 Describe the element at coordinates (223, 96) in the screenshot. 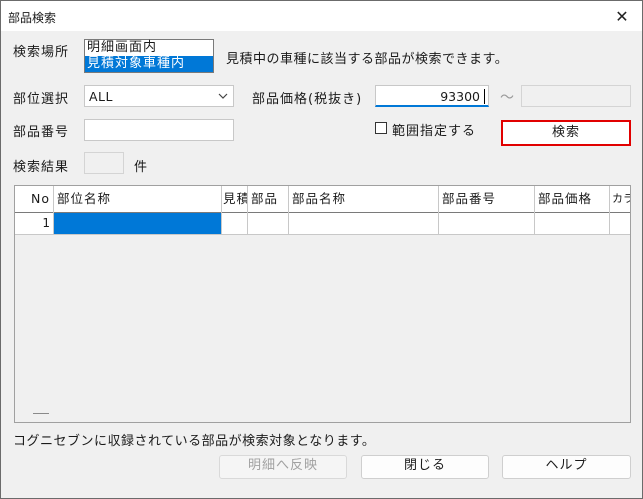

I see `chevron-down-icon` at that location.